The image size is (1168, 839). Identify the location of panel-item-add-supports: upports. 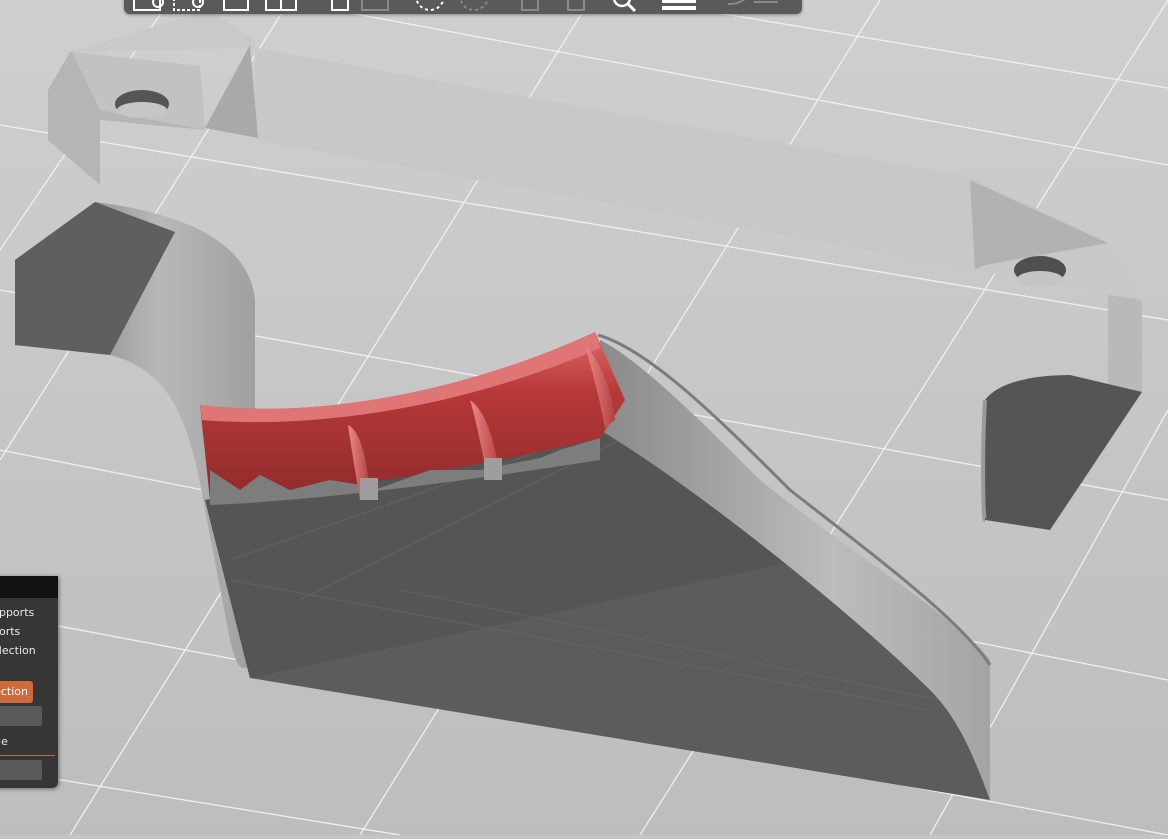
(17, 612).